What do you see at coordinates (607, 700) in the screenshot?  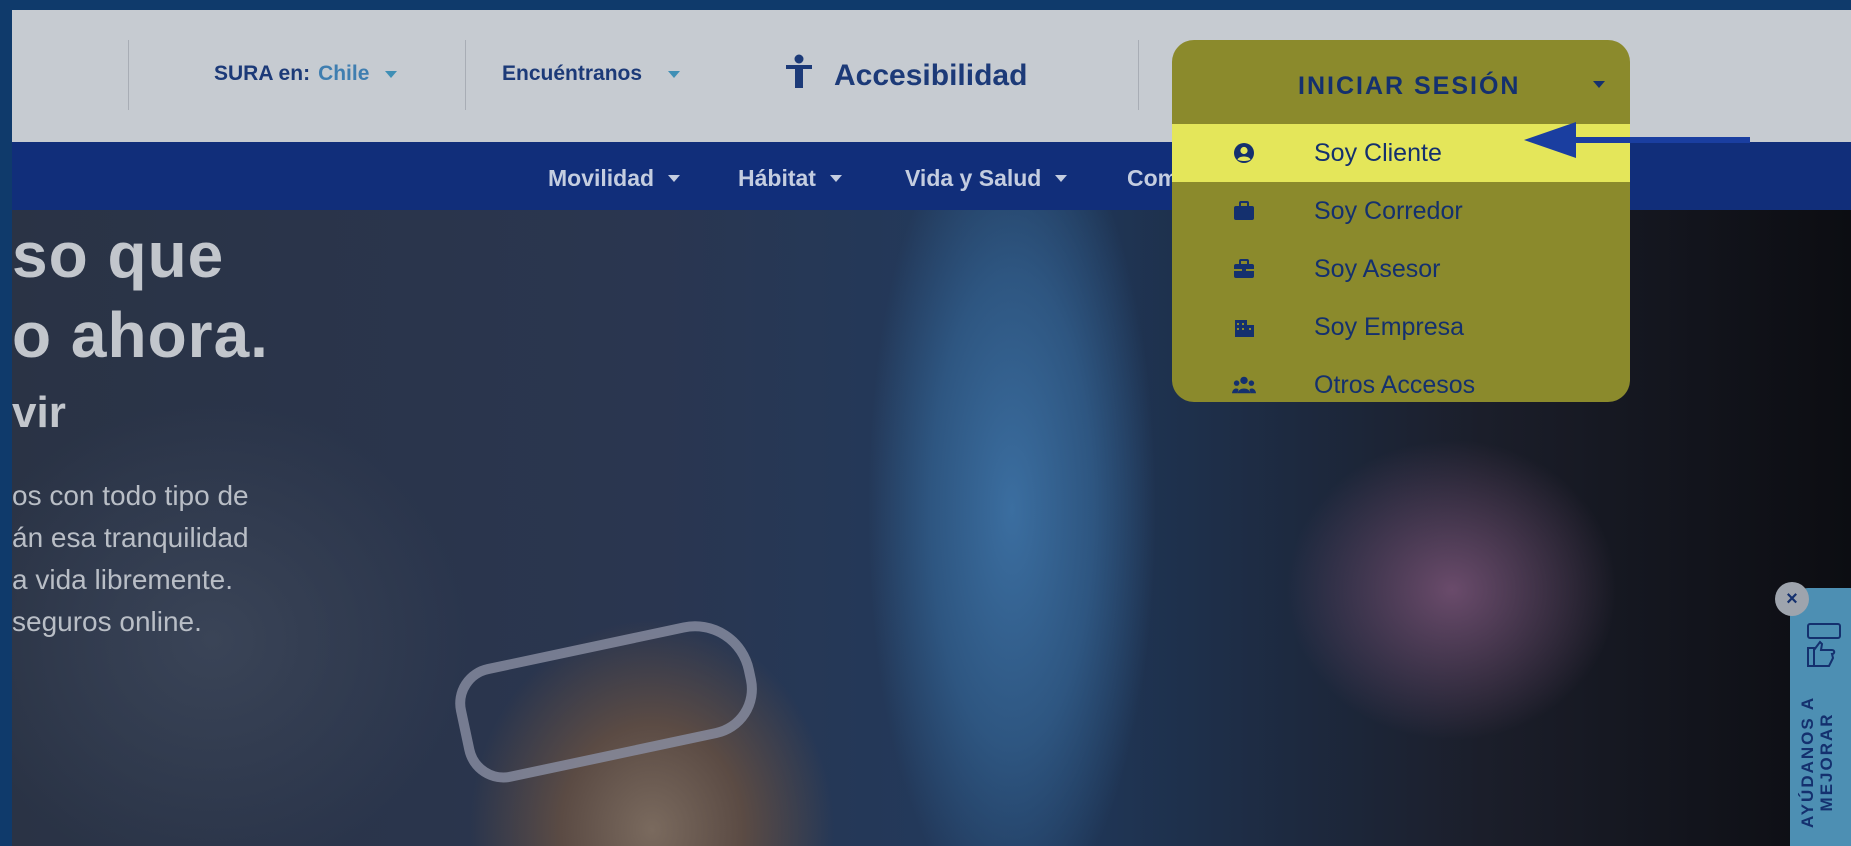 I see `sunglasses-decoration` at bounding box center [607, 700].